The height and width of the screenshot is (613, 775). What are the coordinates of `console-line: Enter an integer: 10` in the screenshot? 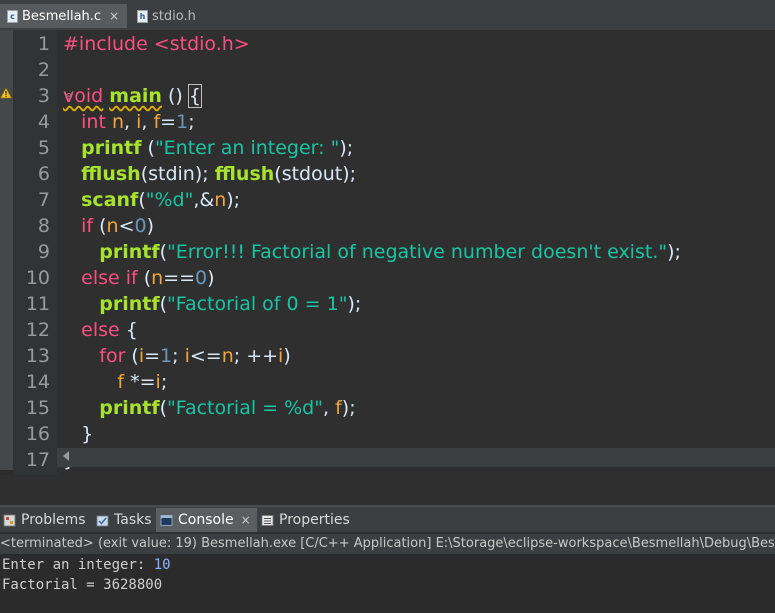 It's located at (86, 565).